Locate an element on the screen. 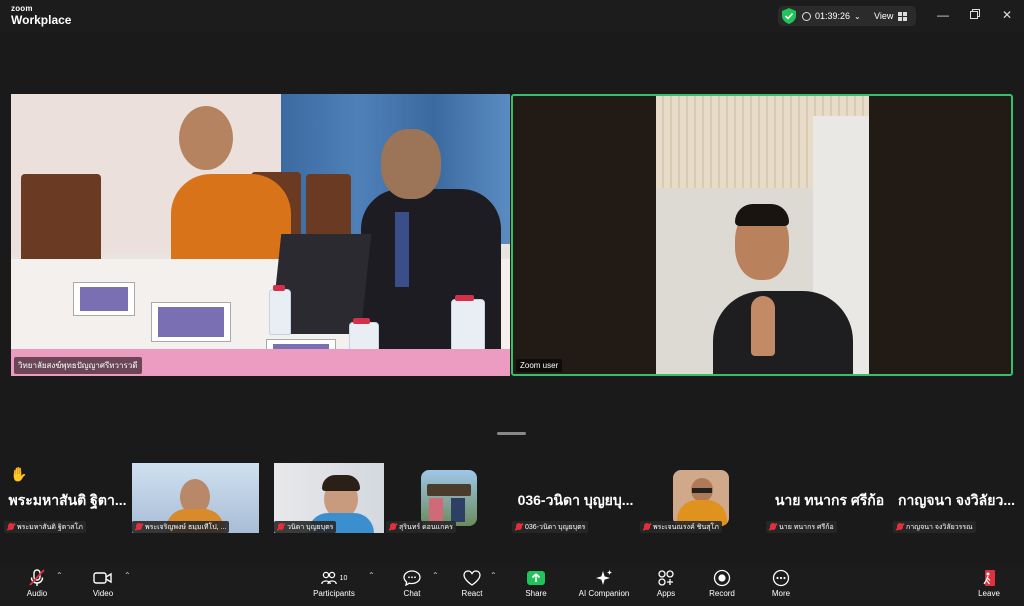 The image size is (1024, 606). record-button: Record is located at coordinates (722, 586).